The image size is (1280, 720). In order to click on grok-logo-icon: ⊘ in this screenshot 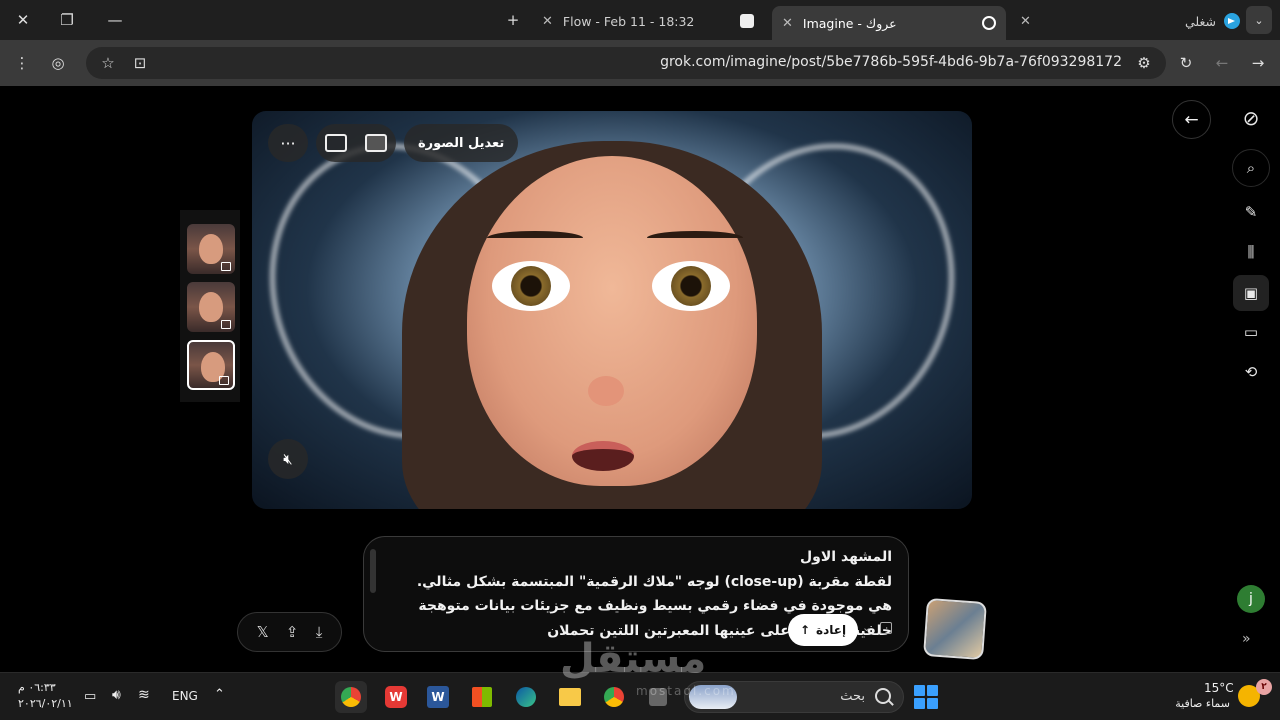, I will do `click(1251, 118)`.